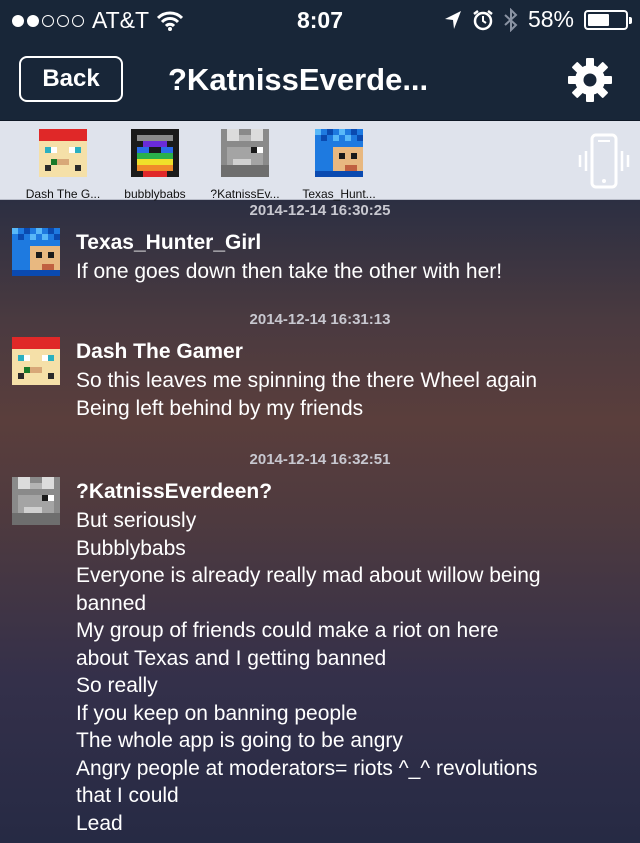 The width and height of the screenshot is (640, 843). What do you see at coordinates (511, 19) in the screenshot?
I see `bluetooth-icon` at bounding box center [511, 19].